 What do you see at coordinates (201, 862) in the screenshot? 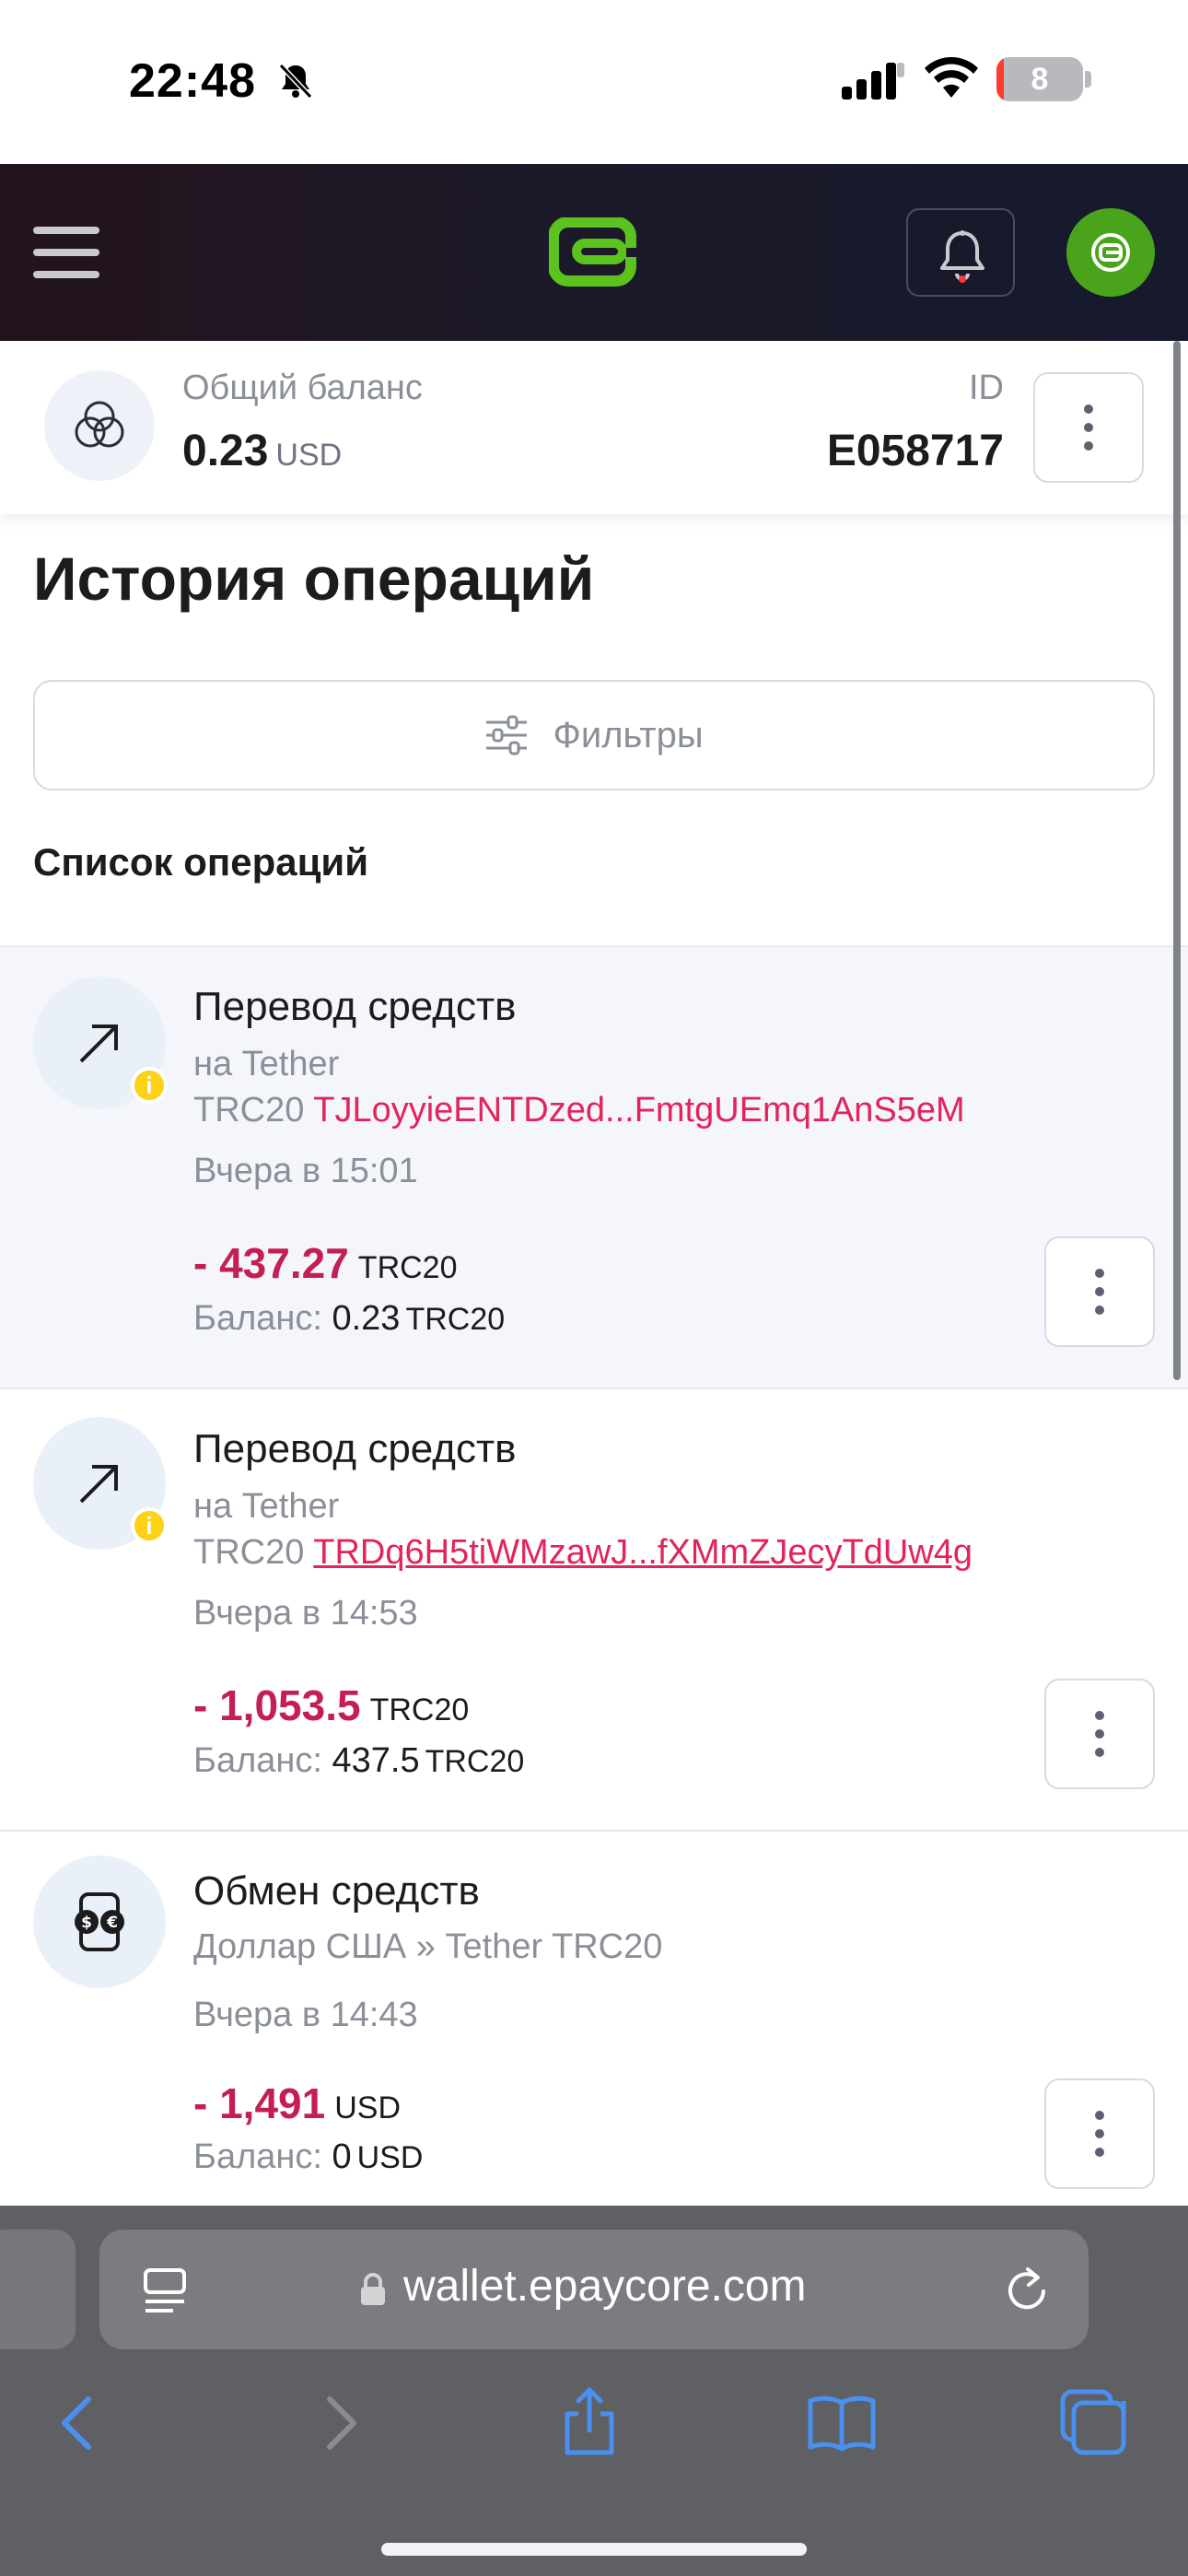
I see `operations-list-title: Список операций` at bounding box center [201, 862].